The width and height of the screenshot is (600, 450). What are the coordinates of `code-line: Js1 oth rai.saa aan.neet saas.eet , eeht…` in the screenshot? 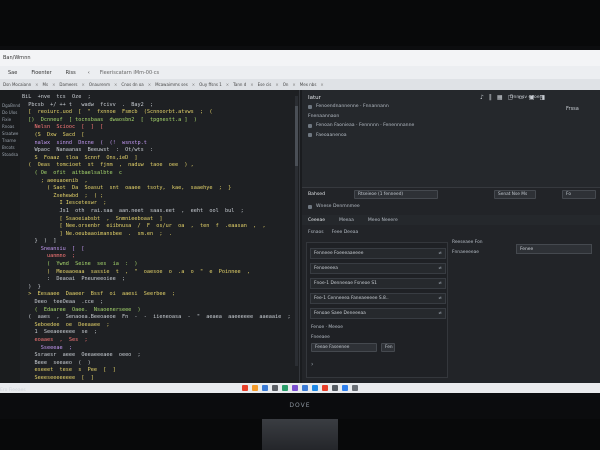 It's located at (133, 210).